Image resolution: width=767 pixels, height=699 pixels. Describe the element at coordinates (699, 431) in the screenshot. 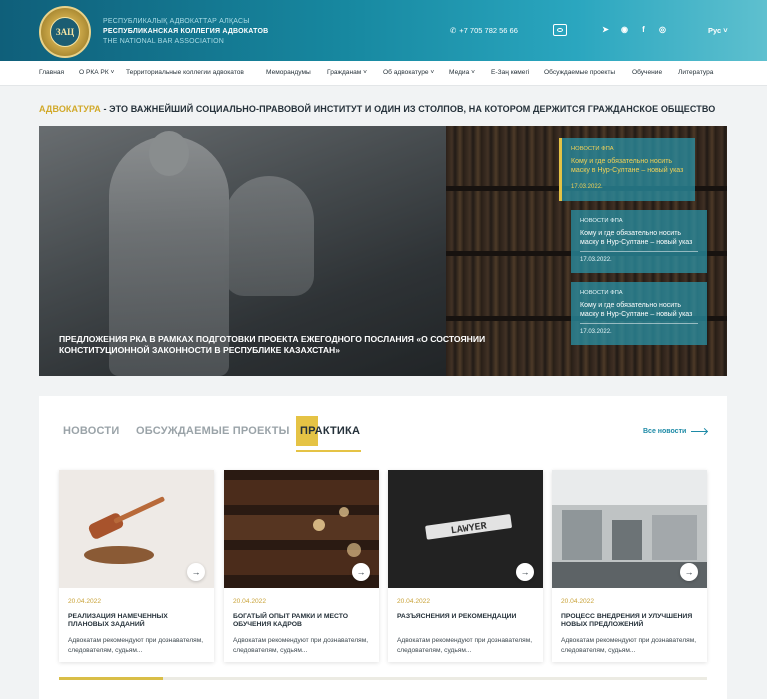

I see `arrow-right-icon` at that location.